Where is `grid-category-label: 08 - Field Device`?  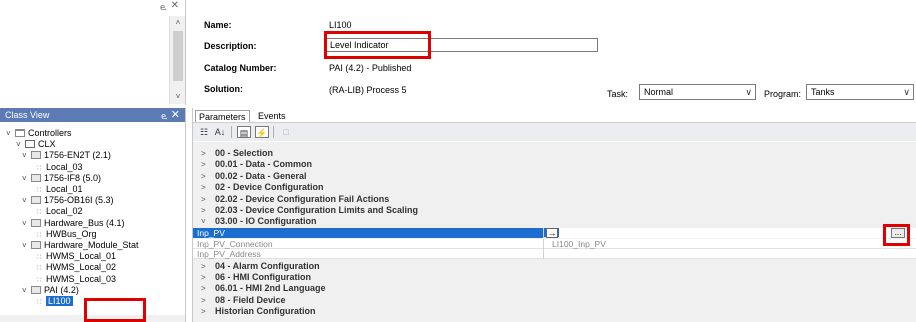 grid-category-label: 08 - Field Device is located at coordinates (250, 299).